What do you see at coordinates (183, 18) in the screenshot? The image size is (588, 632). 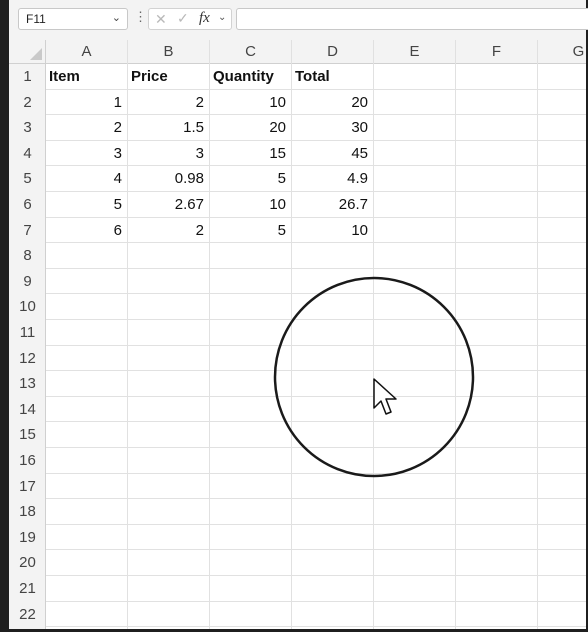 I see `check-icon: ✓` at bounding box center [183, 18].